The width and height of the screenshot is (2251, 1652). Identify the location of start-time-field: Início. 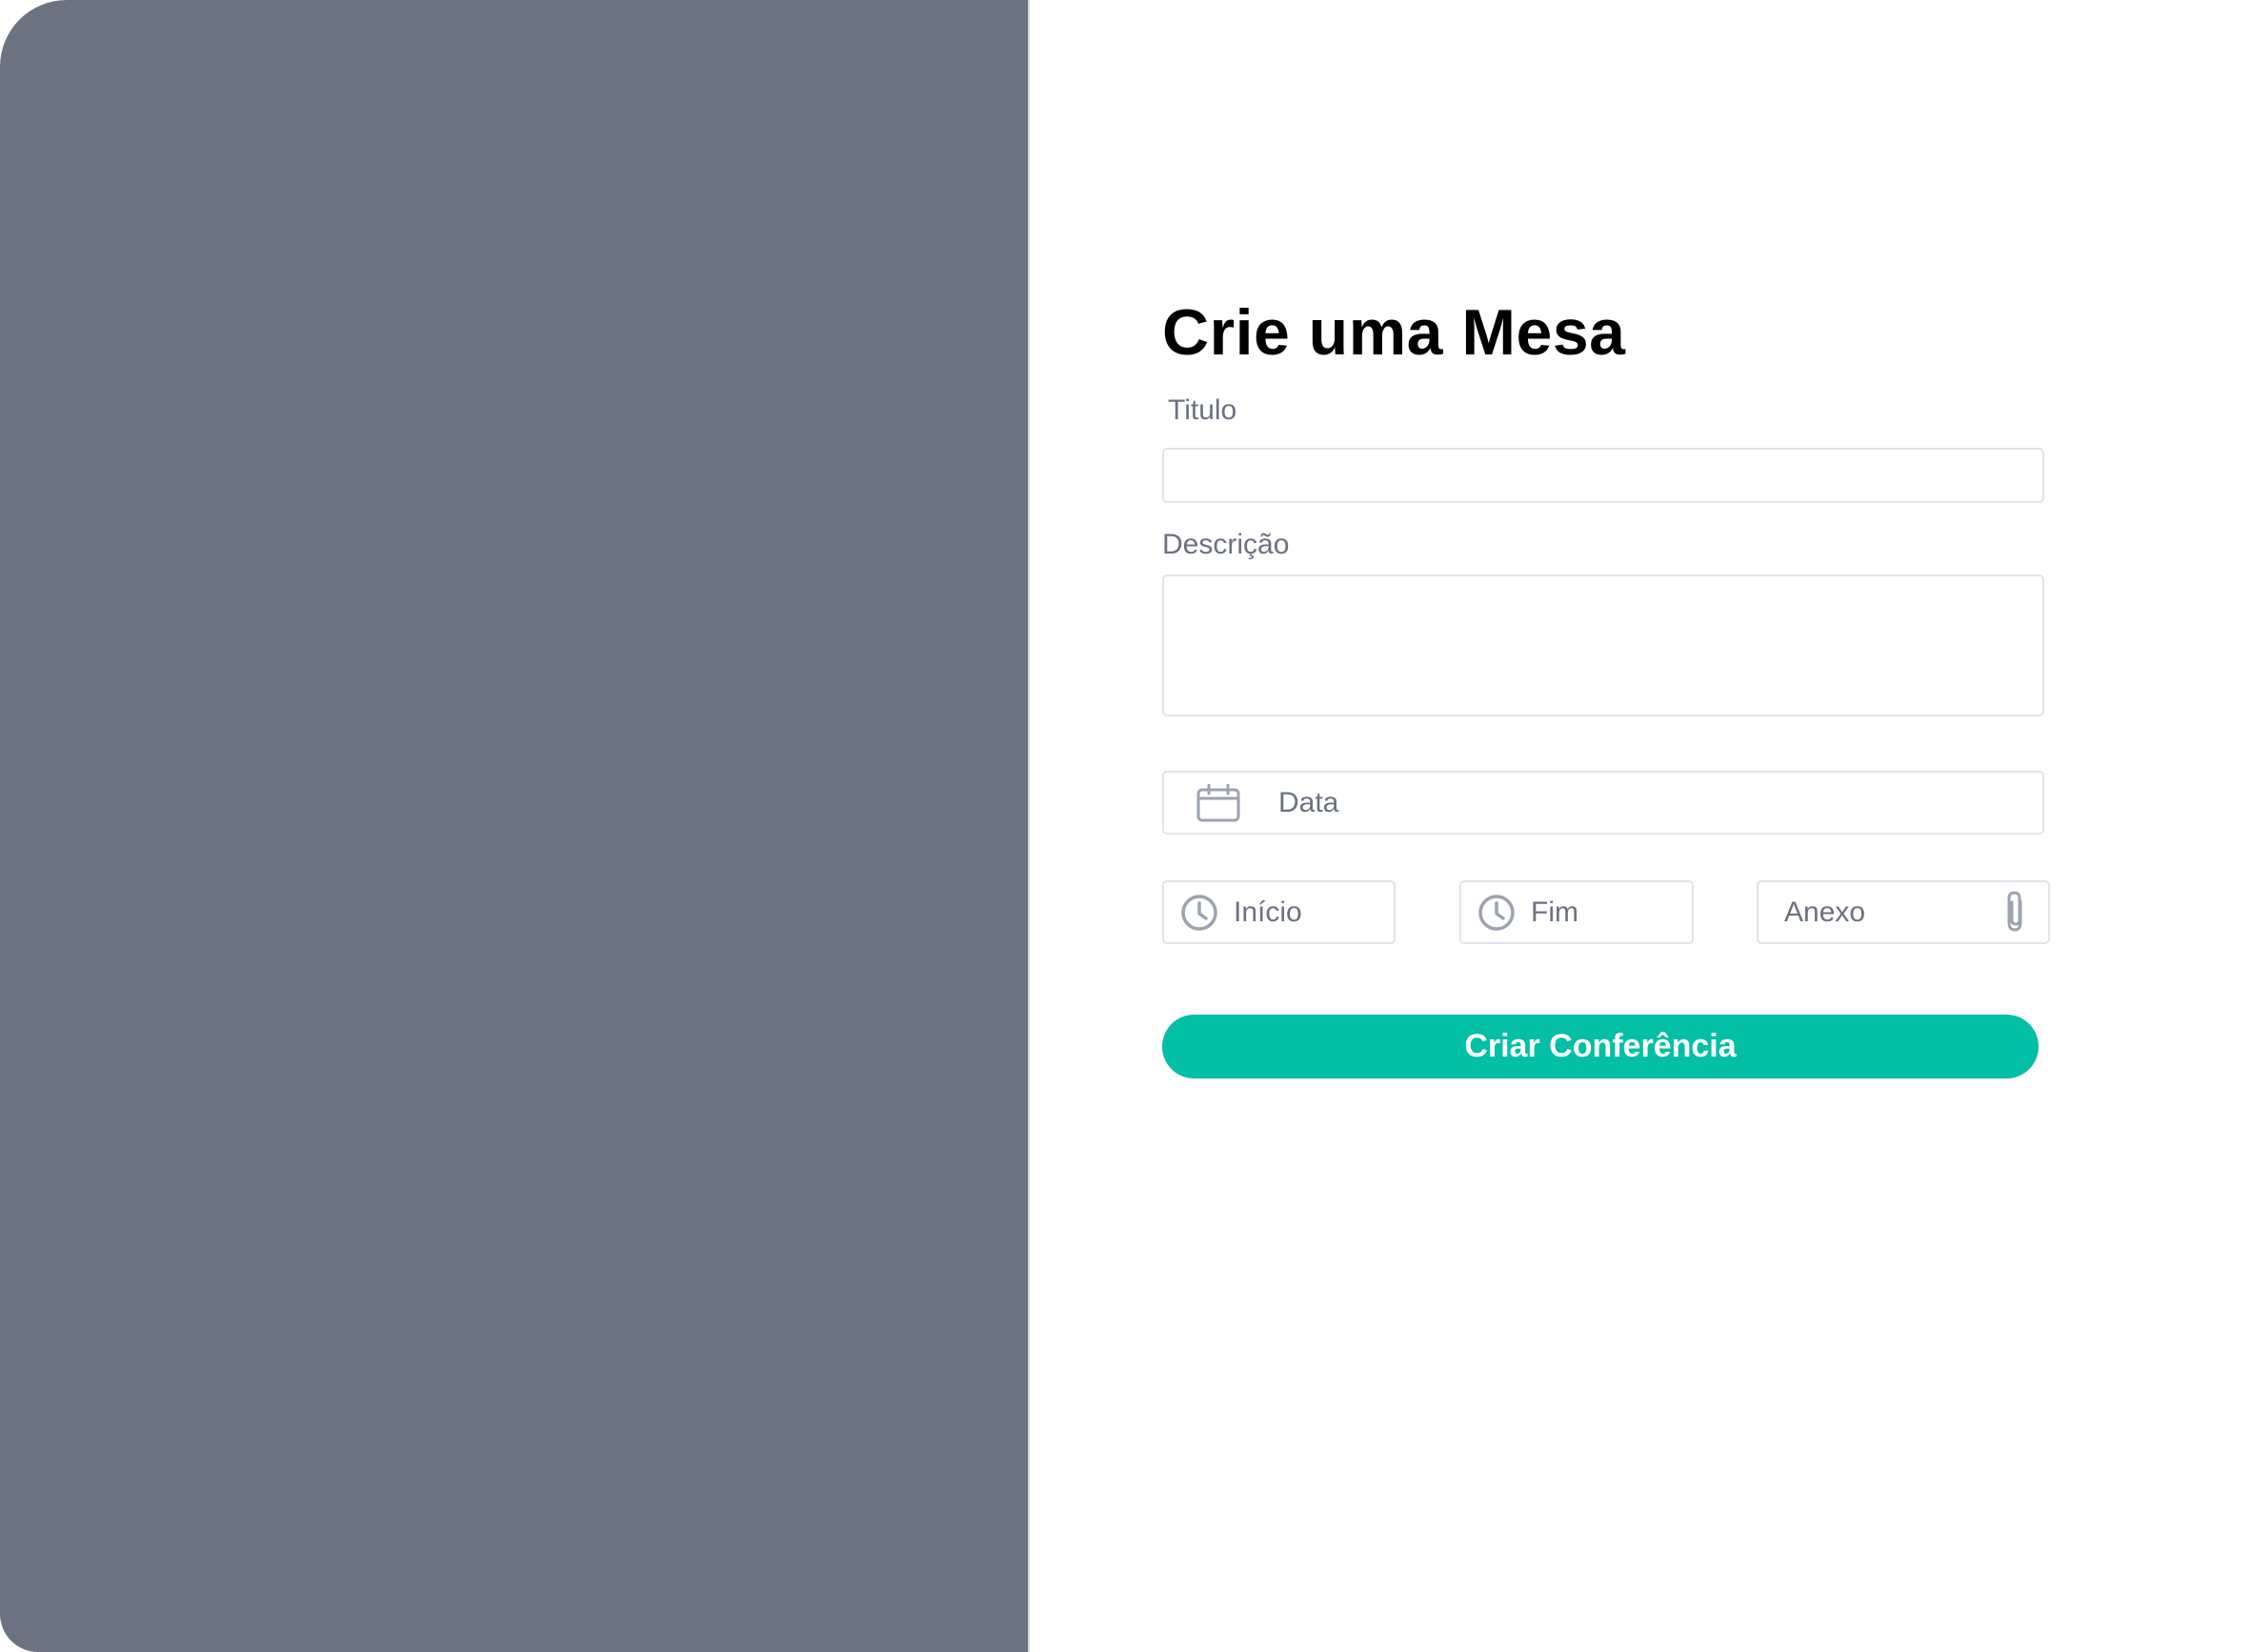
(1279, 912).